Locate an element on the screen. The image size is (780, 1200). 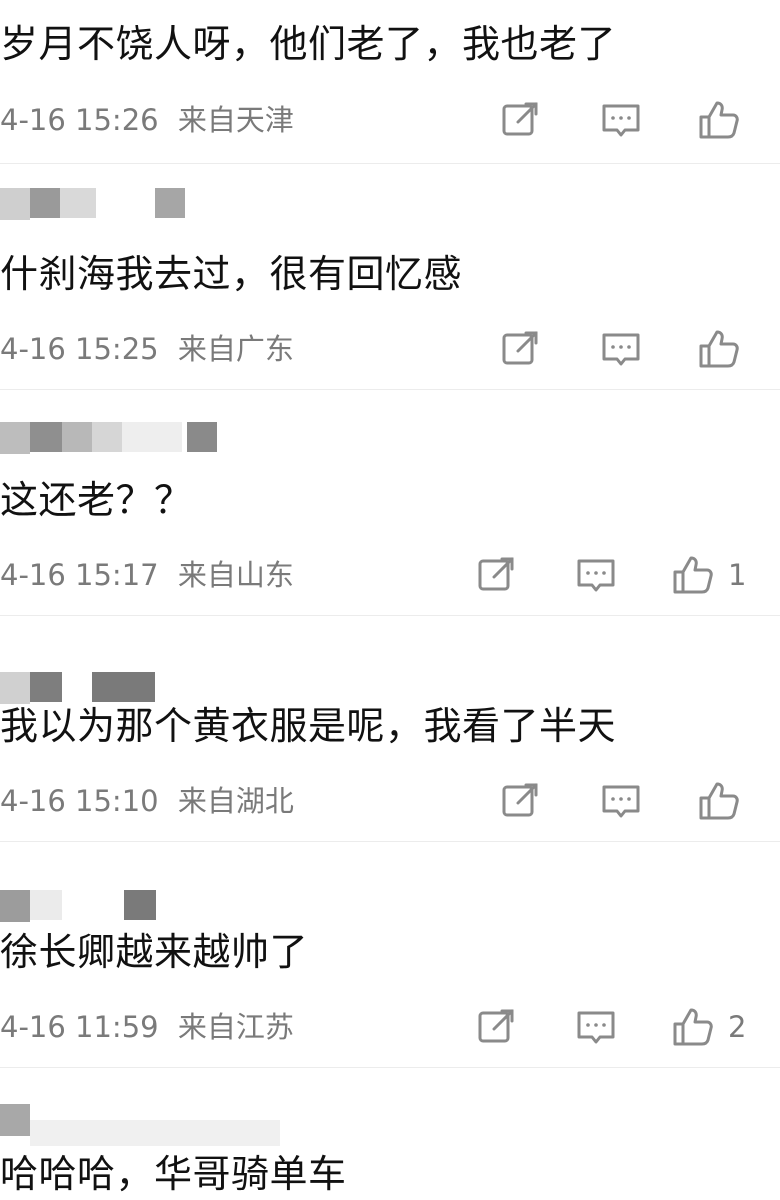
comment-meta: 4-16 15:26 来自天津 is located at coordinates (147, 120).